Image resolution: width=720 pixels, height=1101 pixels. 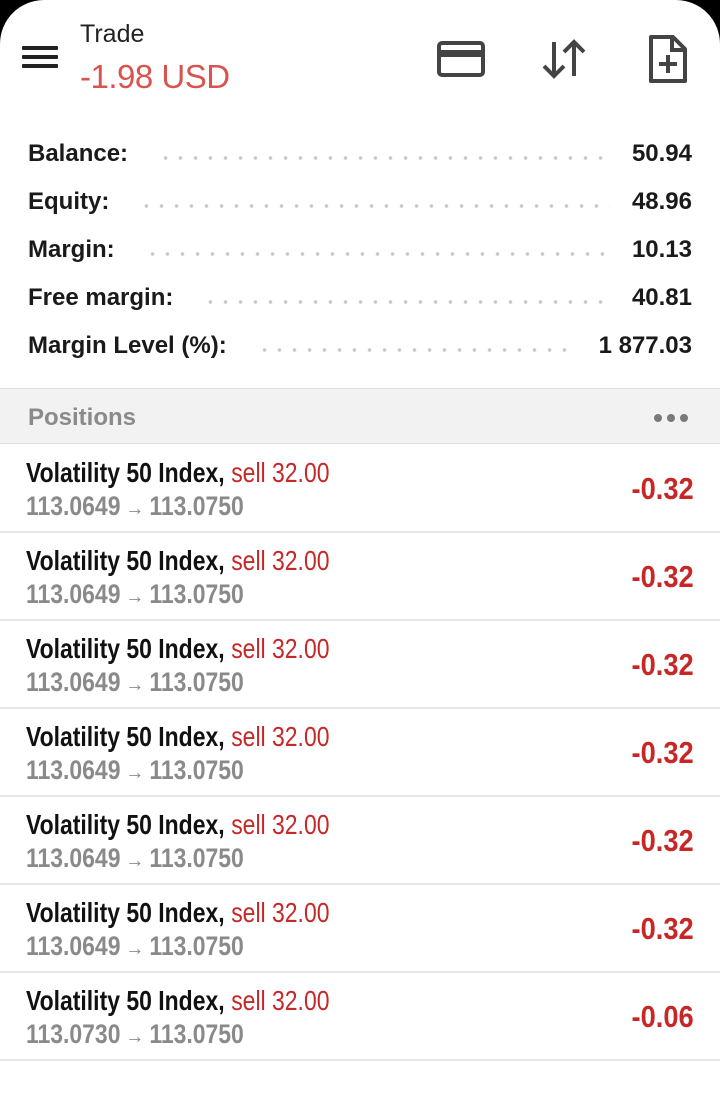 I want to click on more-options-icon, so click(x=672, y=417).